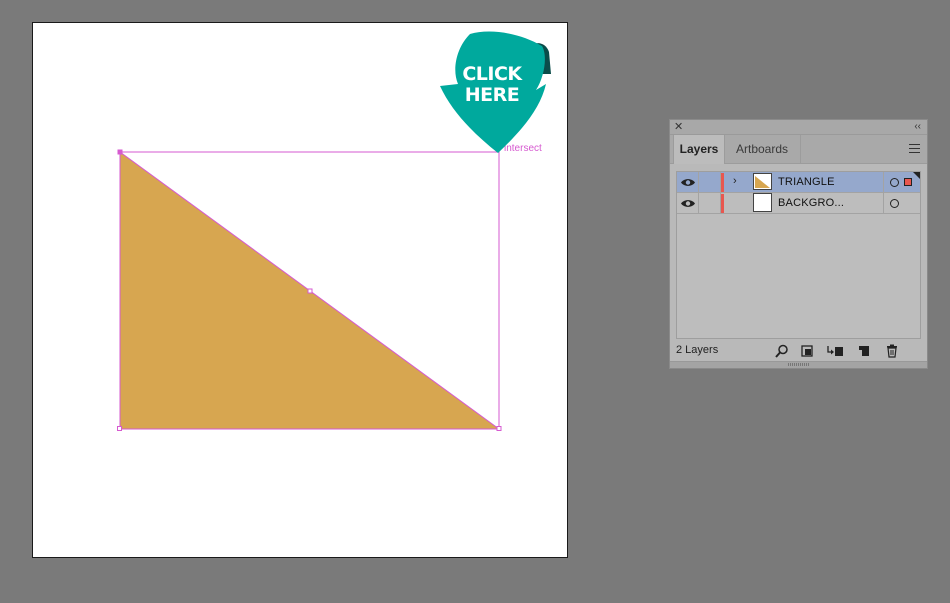 The image size is (950, 603). What do you see at coordinates (917, 127) in the screenshot?
I see `double-chevron-left-icon: ‹‹` at bounding box center [917, 127].